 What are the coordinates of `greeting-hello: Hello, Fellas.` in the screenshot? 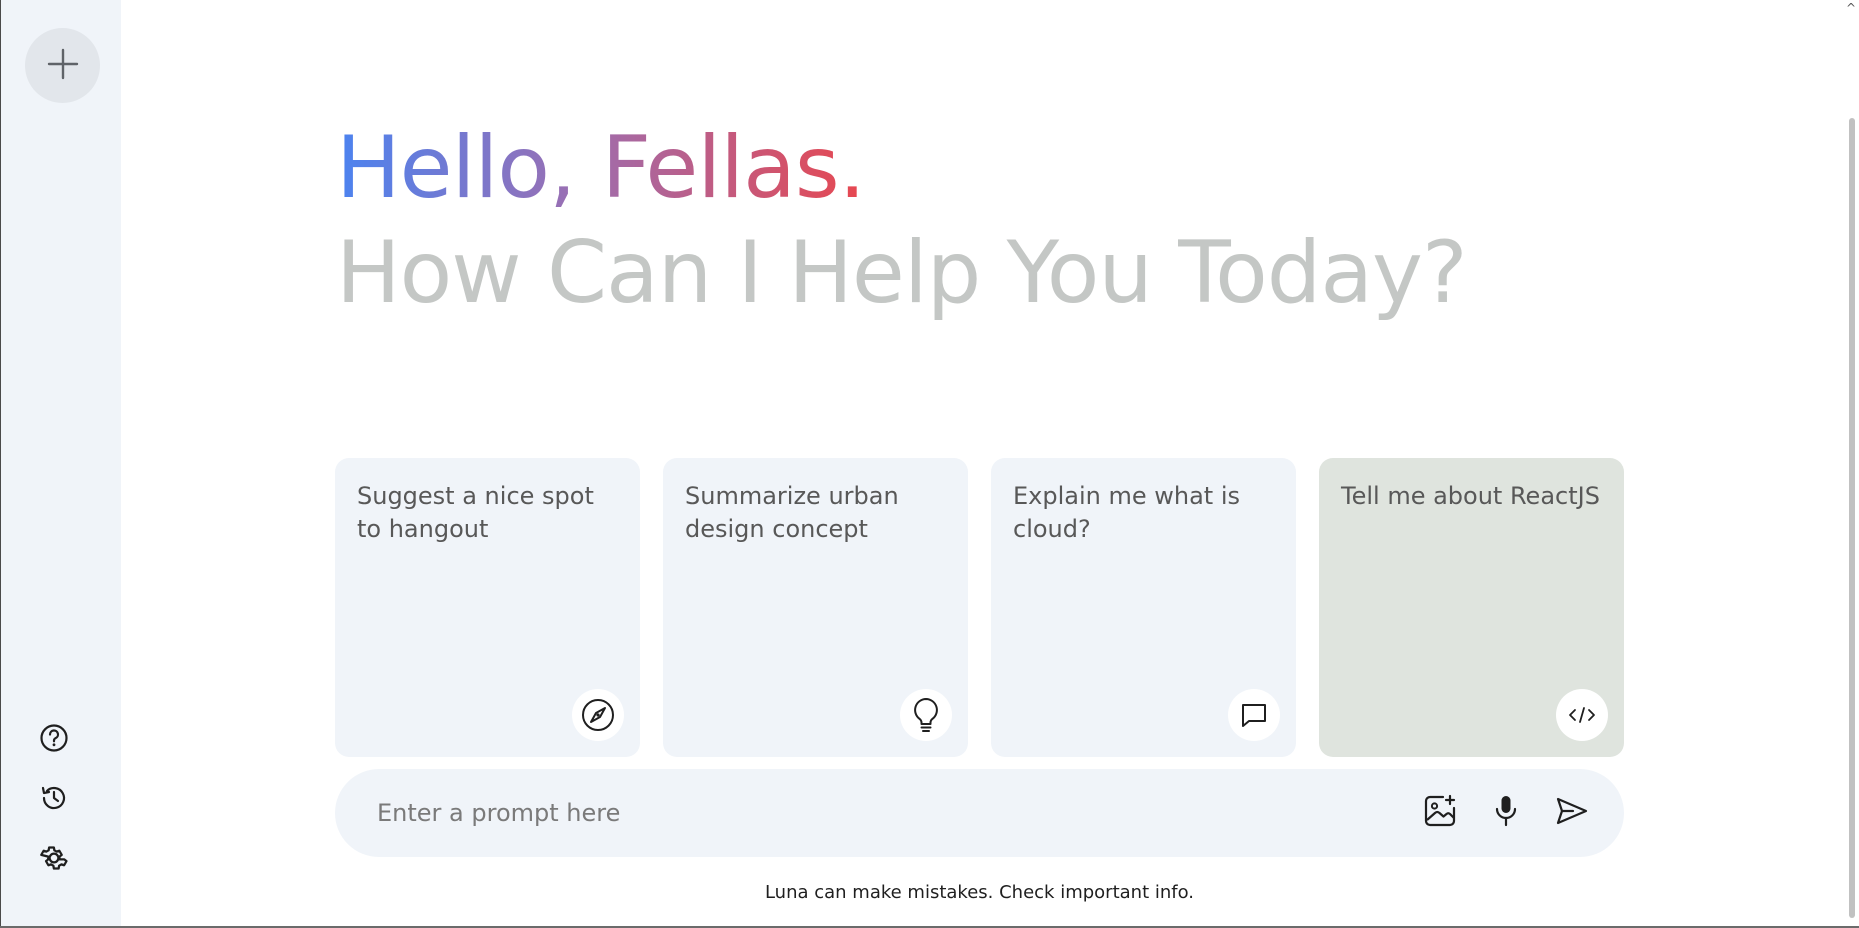 It's located at (601, 168).